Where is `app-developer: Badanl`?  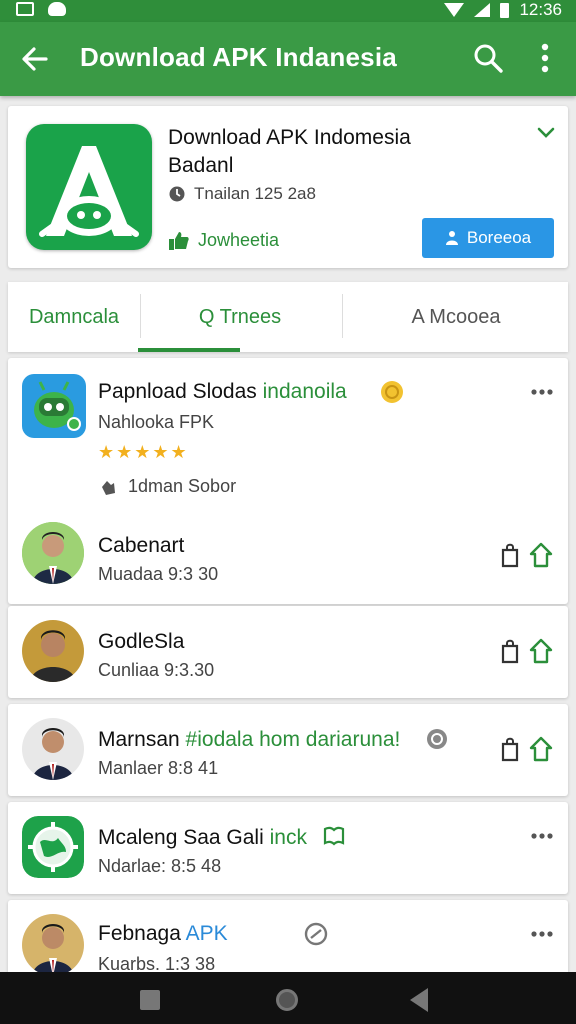
app-developer: Badanl is located at coordinates (201, 165).